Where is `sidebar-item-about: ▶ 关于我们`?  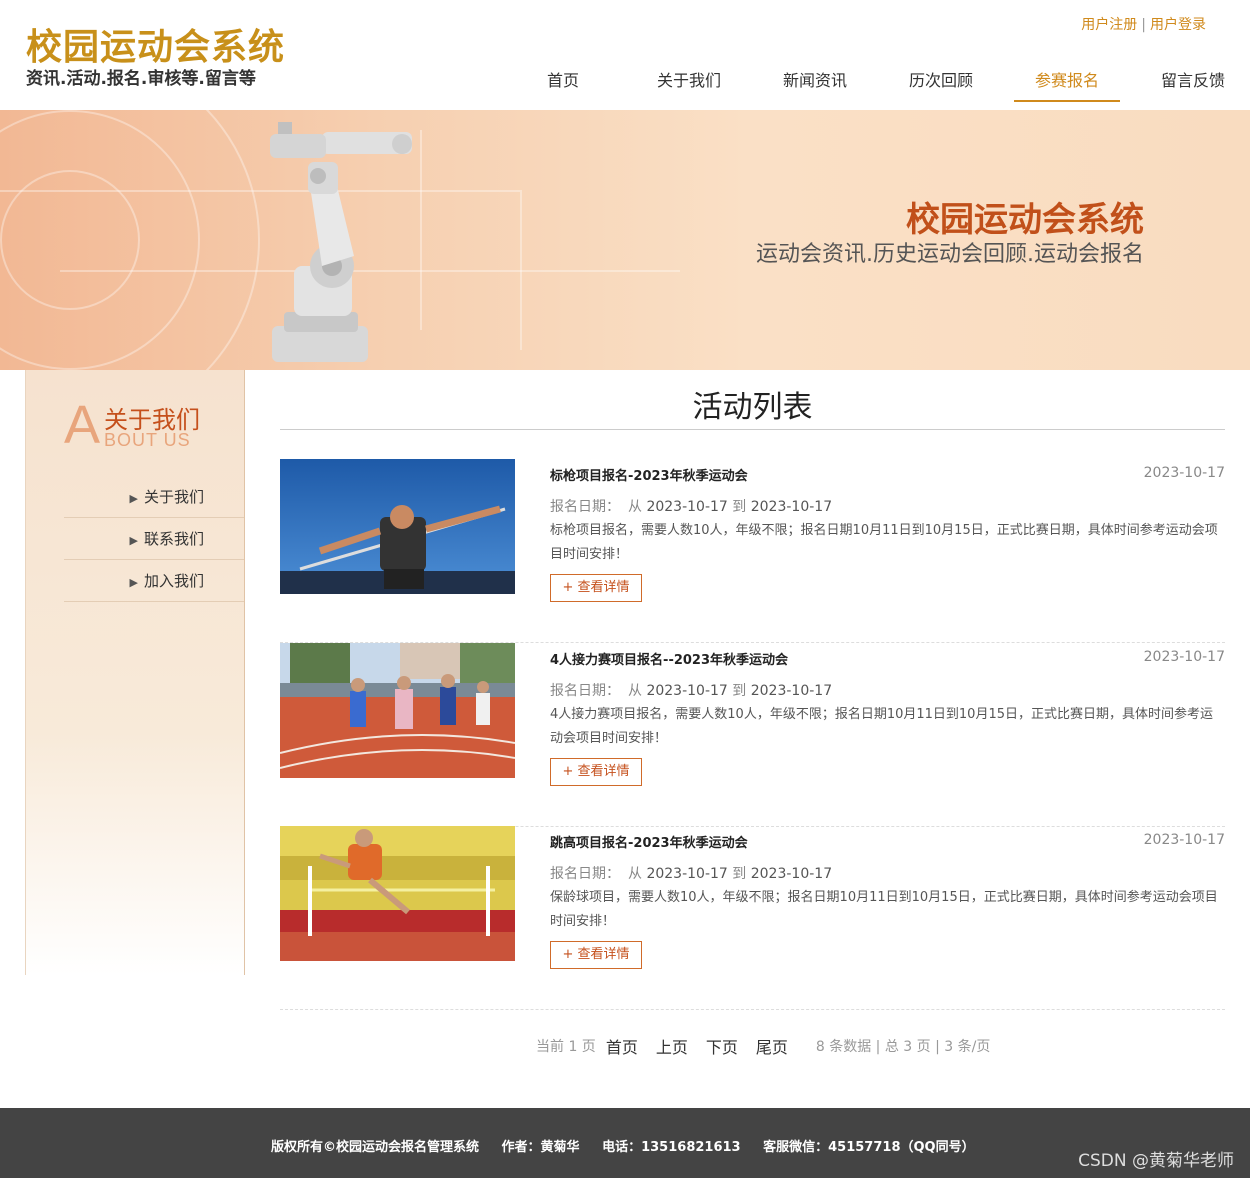 sidebar-item-about: ▶ 关于我们 is located at coordinates (154, 497).